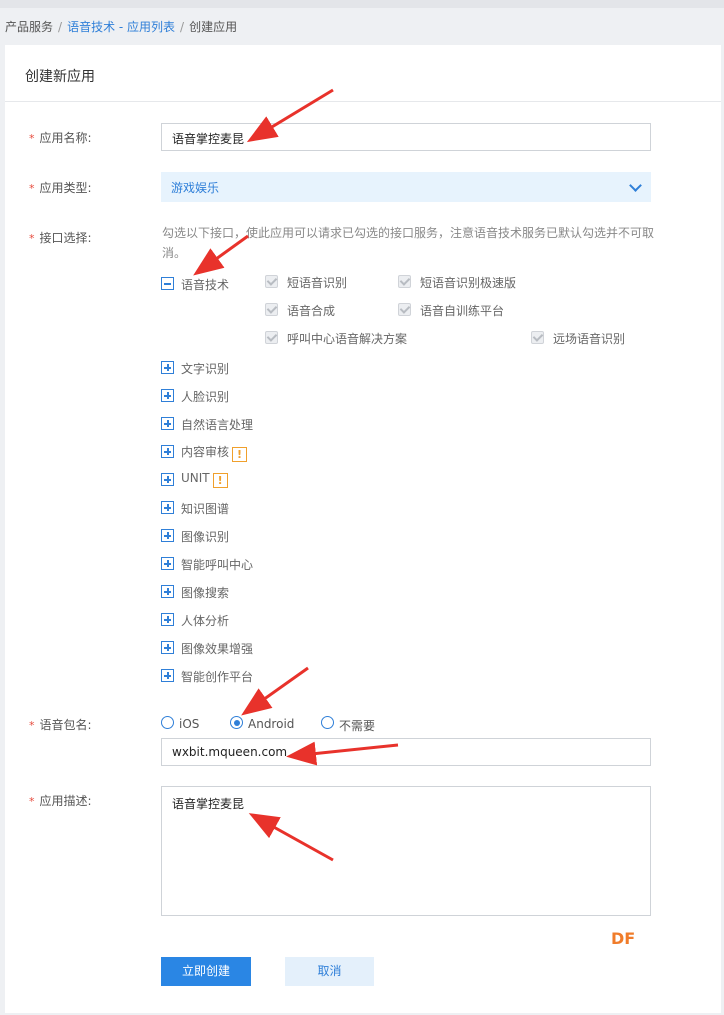  I want to click on tree-item-knowledge-graph: 知识图谱, so click(205, 508).